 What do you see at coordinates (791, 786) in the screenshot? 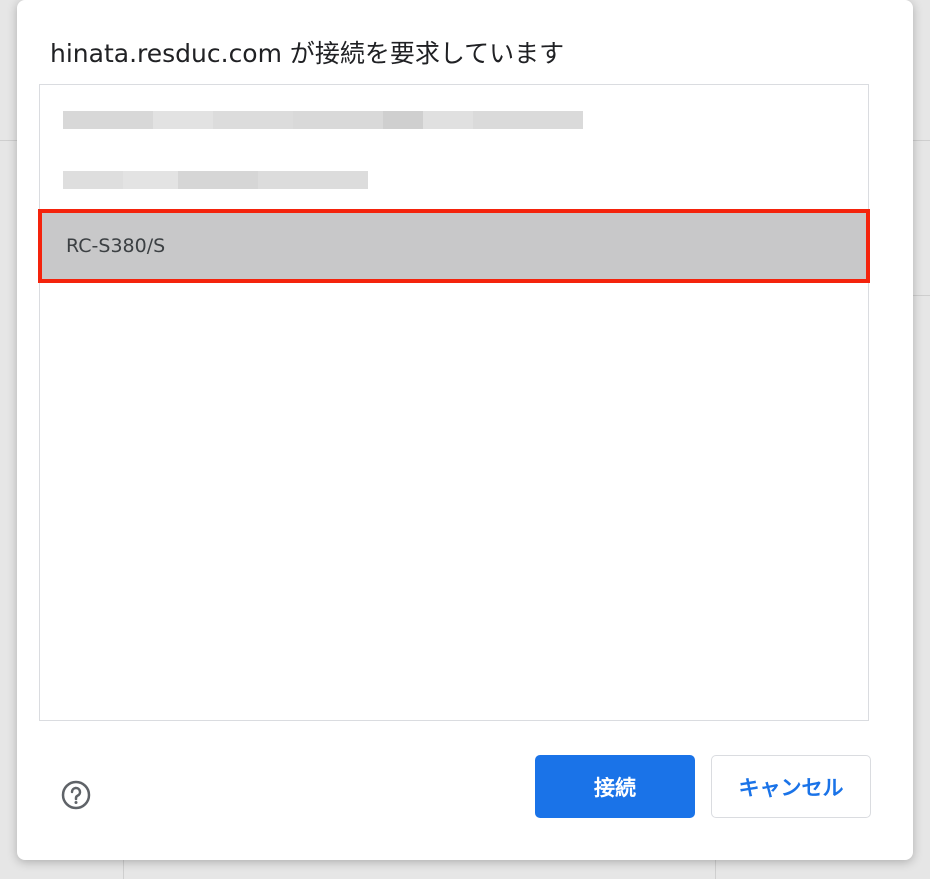
I see `cancel-button: キャンセル` at bounding box center [791, 786].